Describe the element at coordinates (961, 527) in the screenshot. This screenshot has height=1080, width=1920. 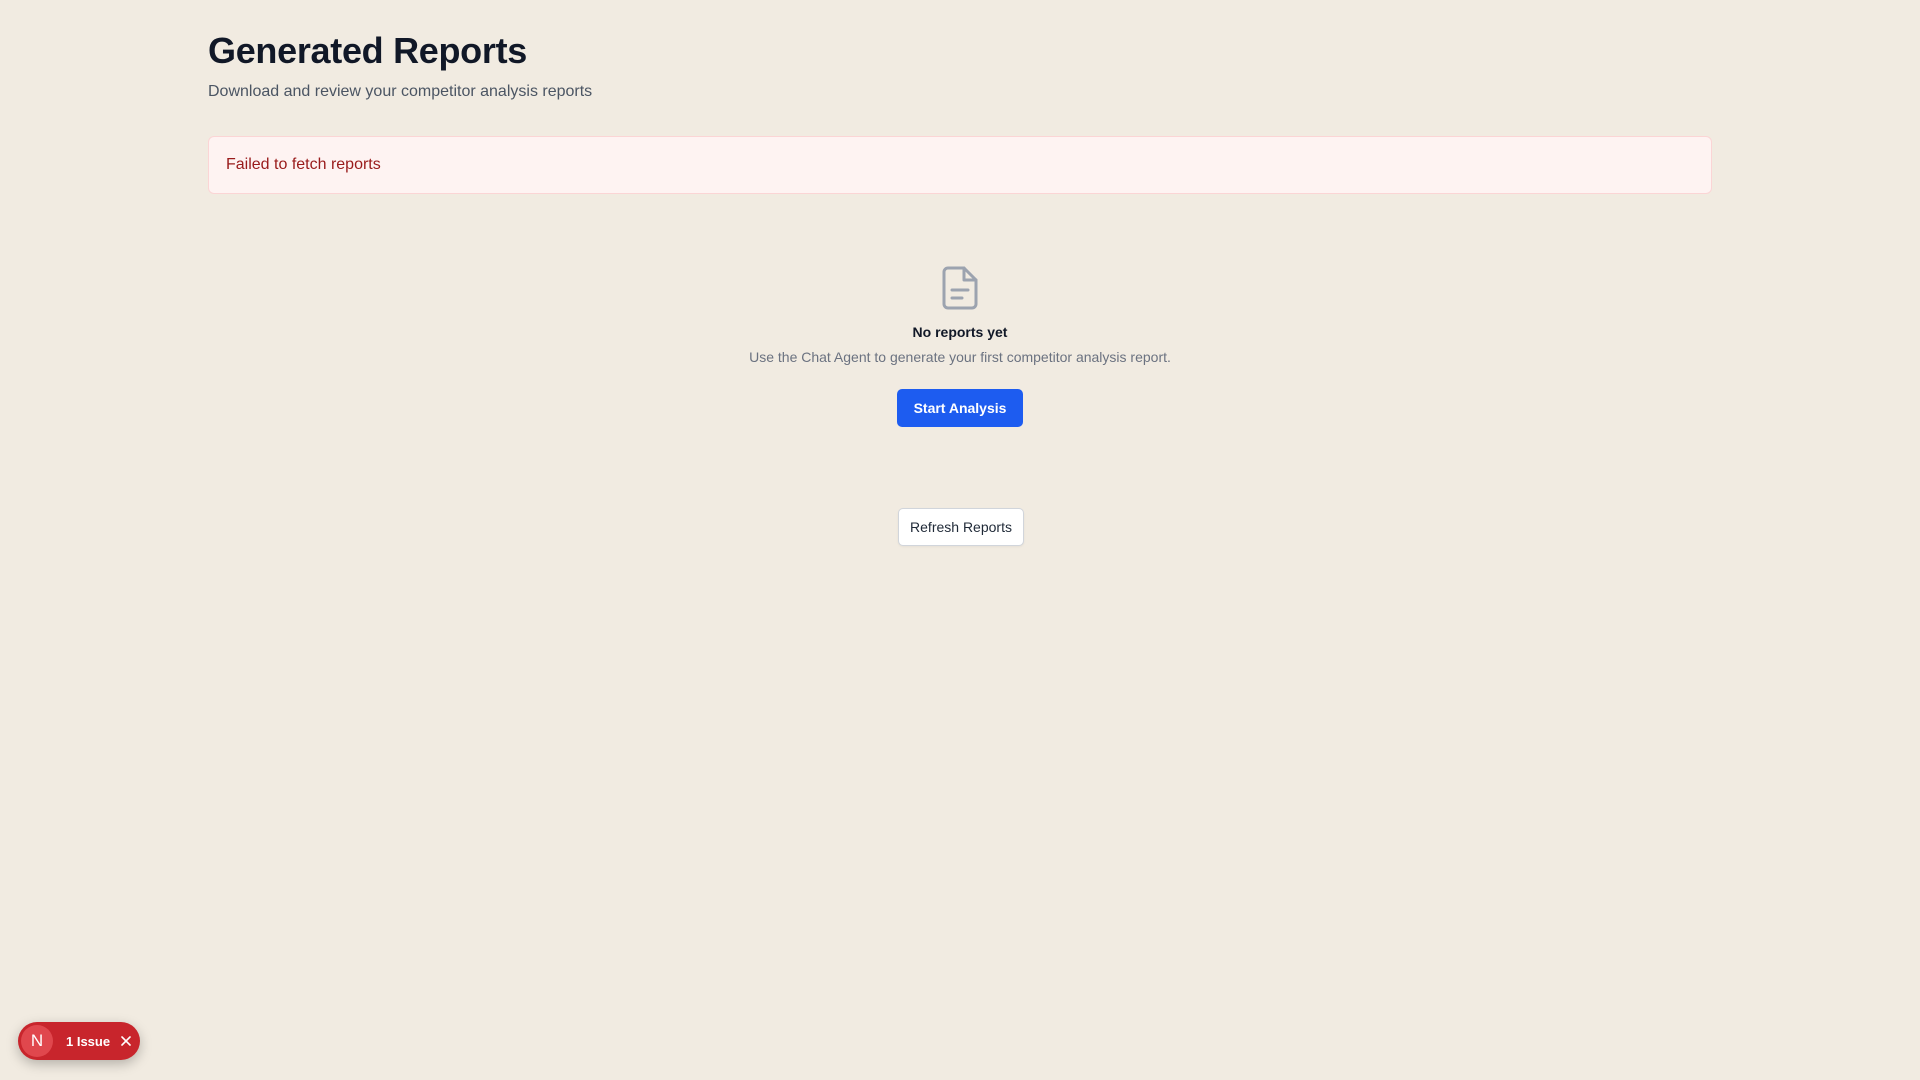
I see `refresh-reports-button: Refresh Reports` at that location.